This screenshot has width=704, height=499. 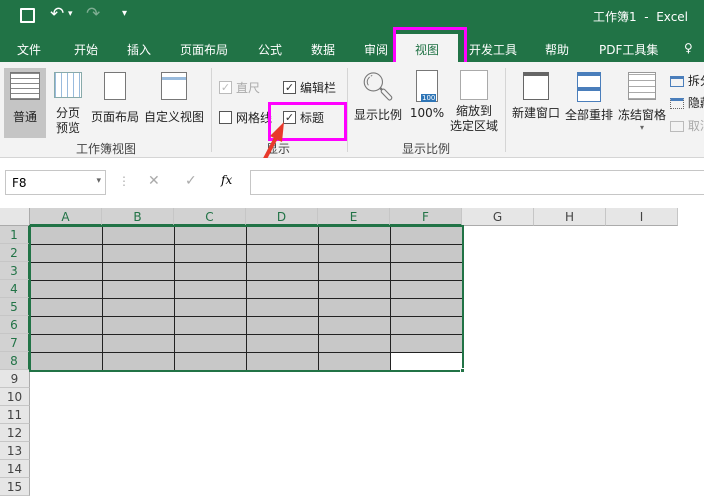 I want to click on page-icon, so click(x=115, y=86).